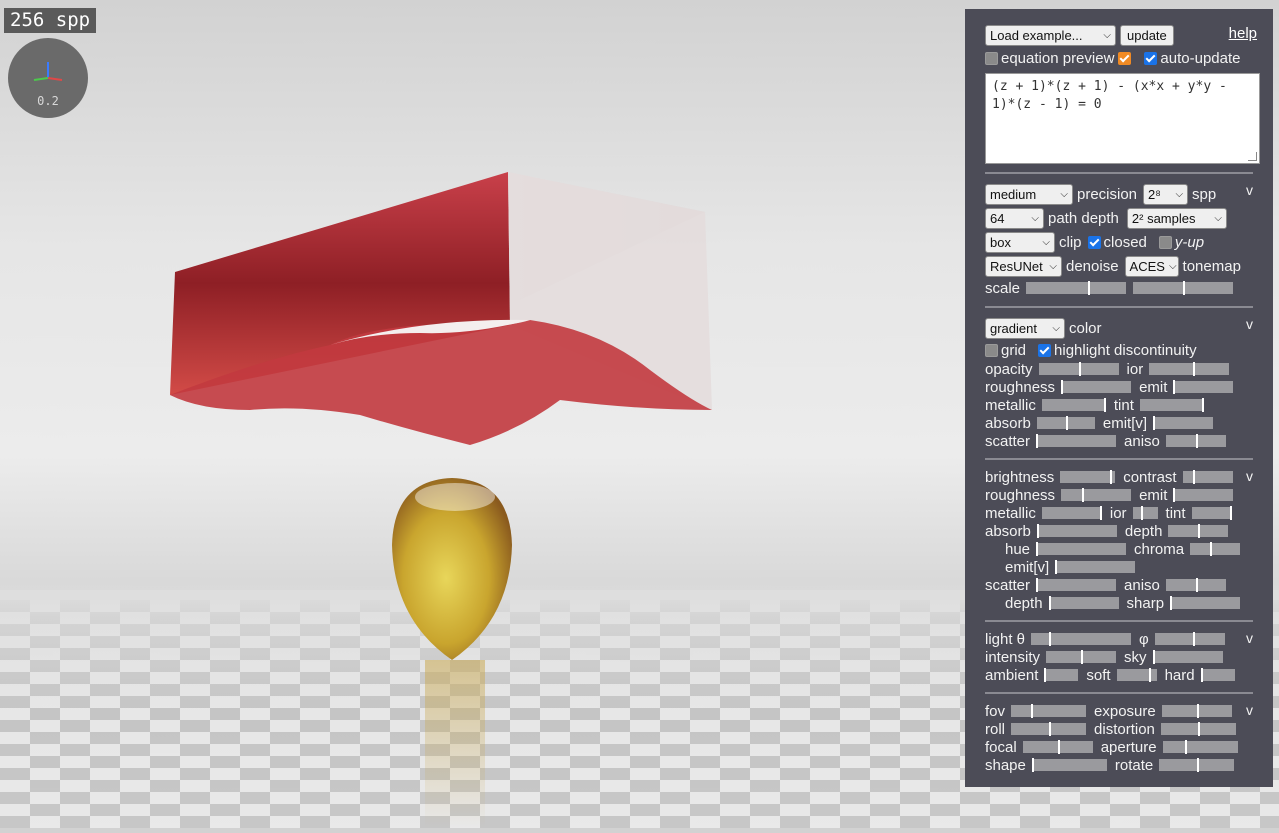 The height and width of the screenshot is (833, 1279). I want to click on equation-preview-color-checkbox, so click(1125, 58).